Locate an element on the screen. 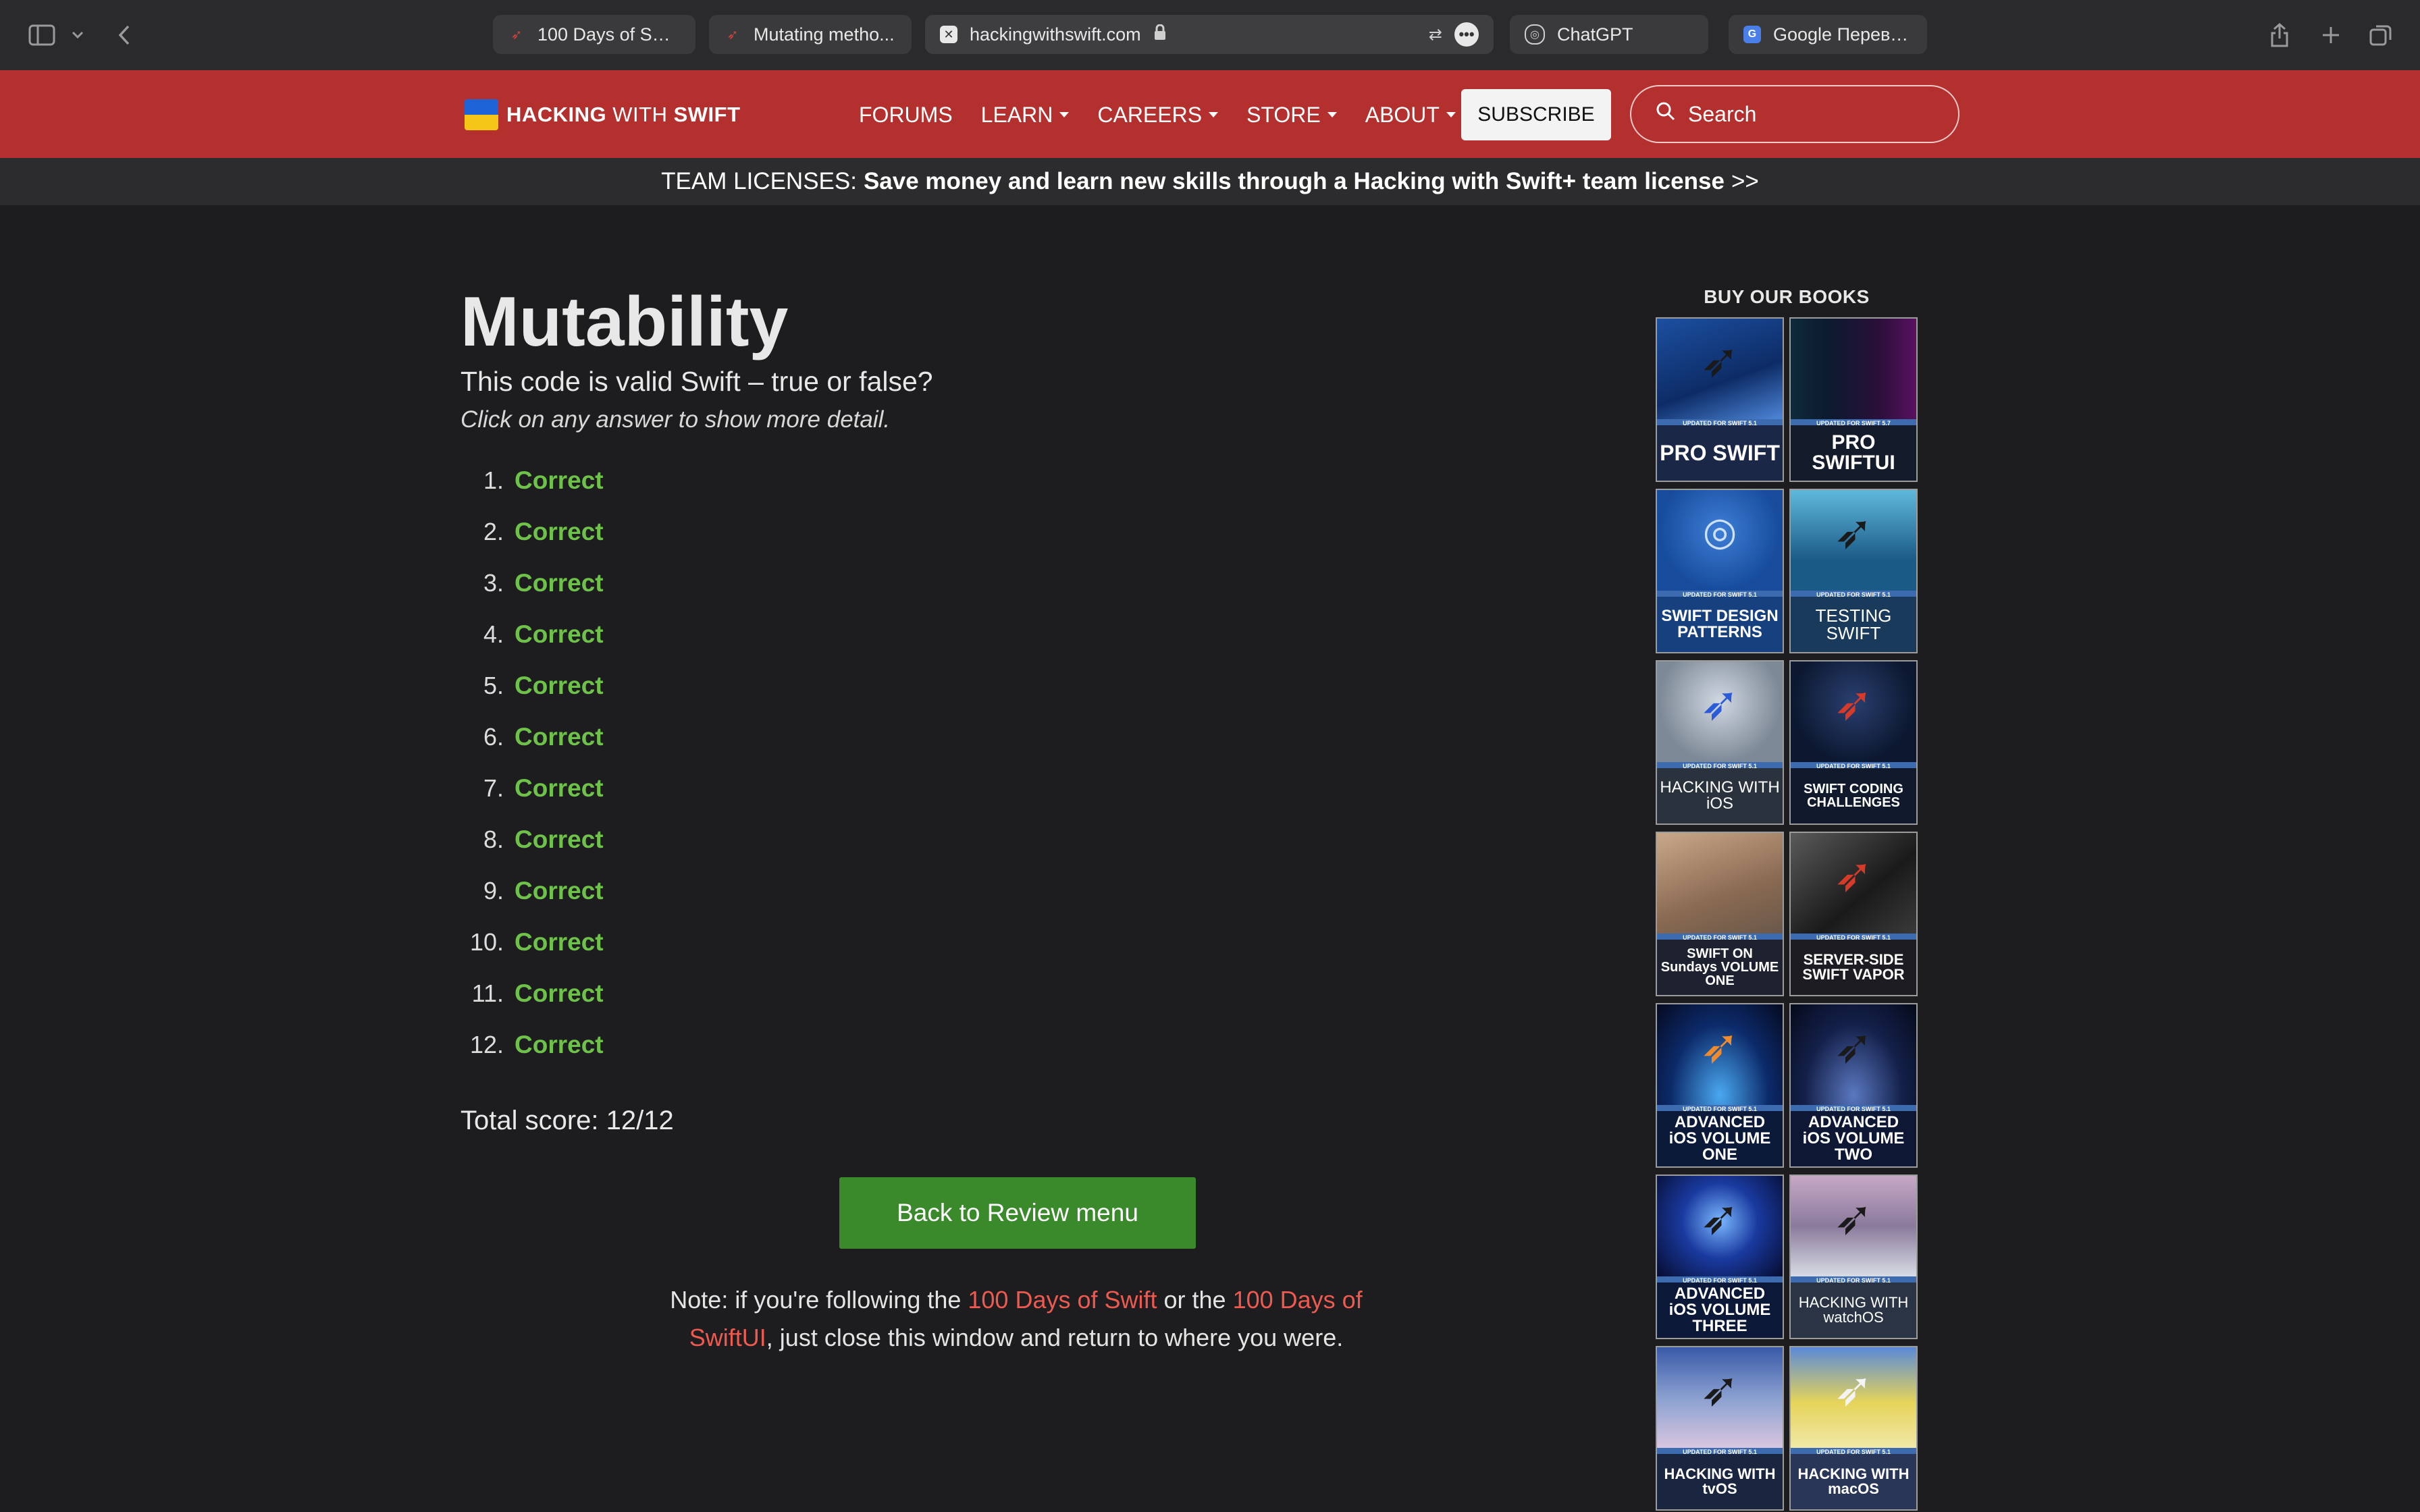 The height and width of the screenshot is (1512, 2420). nav-about: ABOUT is located at coordinates (1410, 116).